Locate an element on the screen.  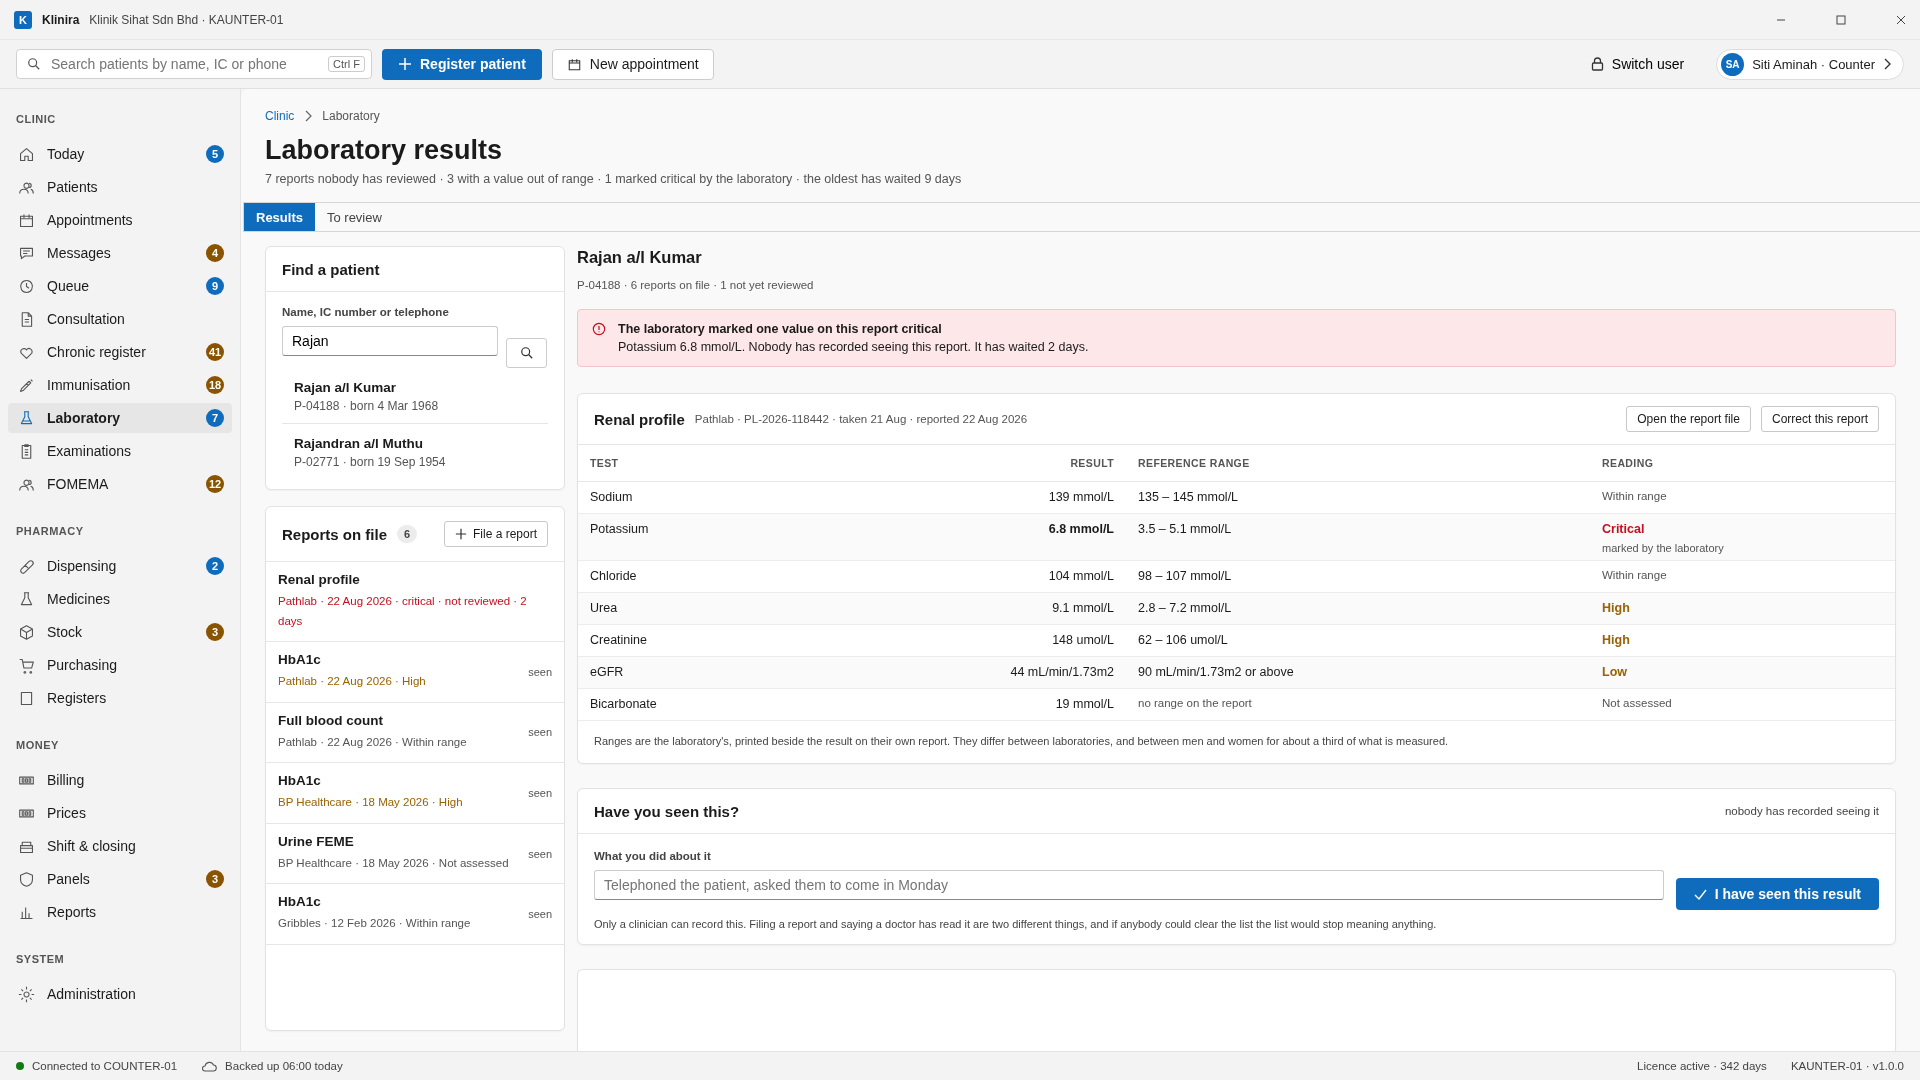
connection-status: Connected to COUNTER-01 is located at coordinates (105, 1066).